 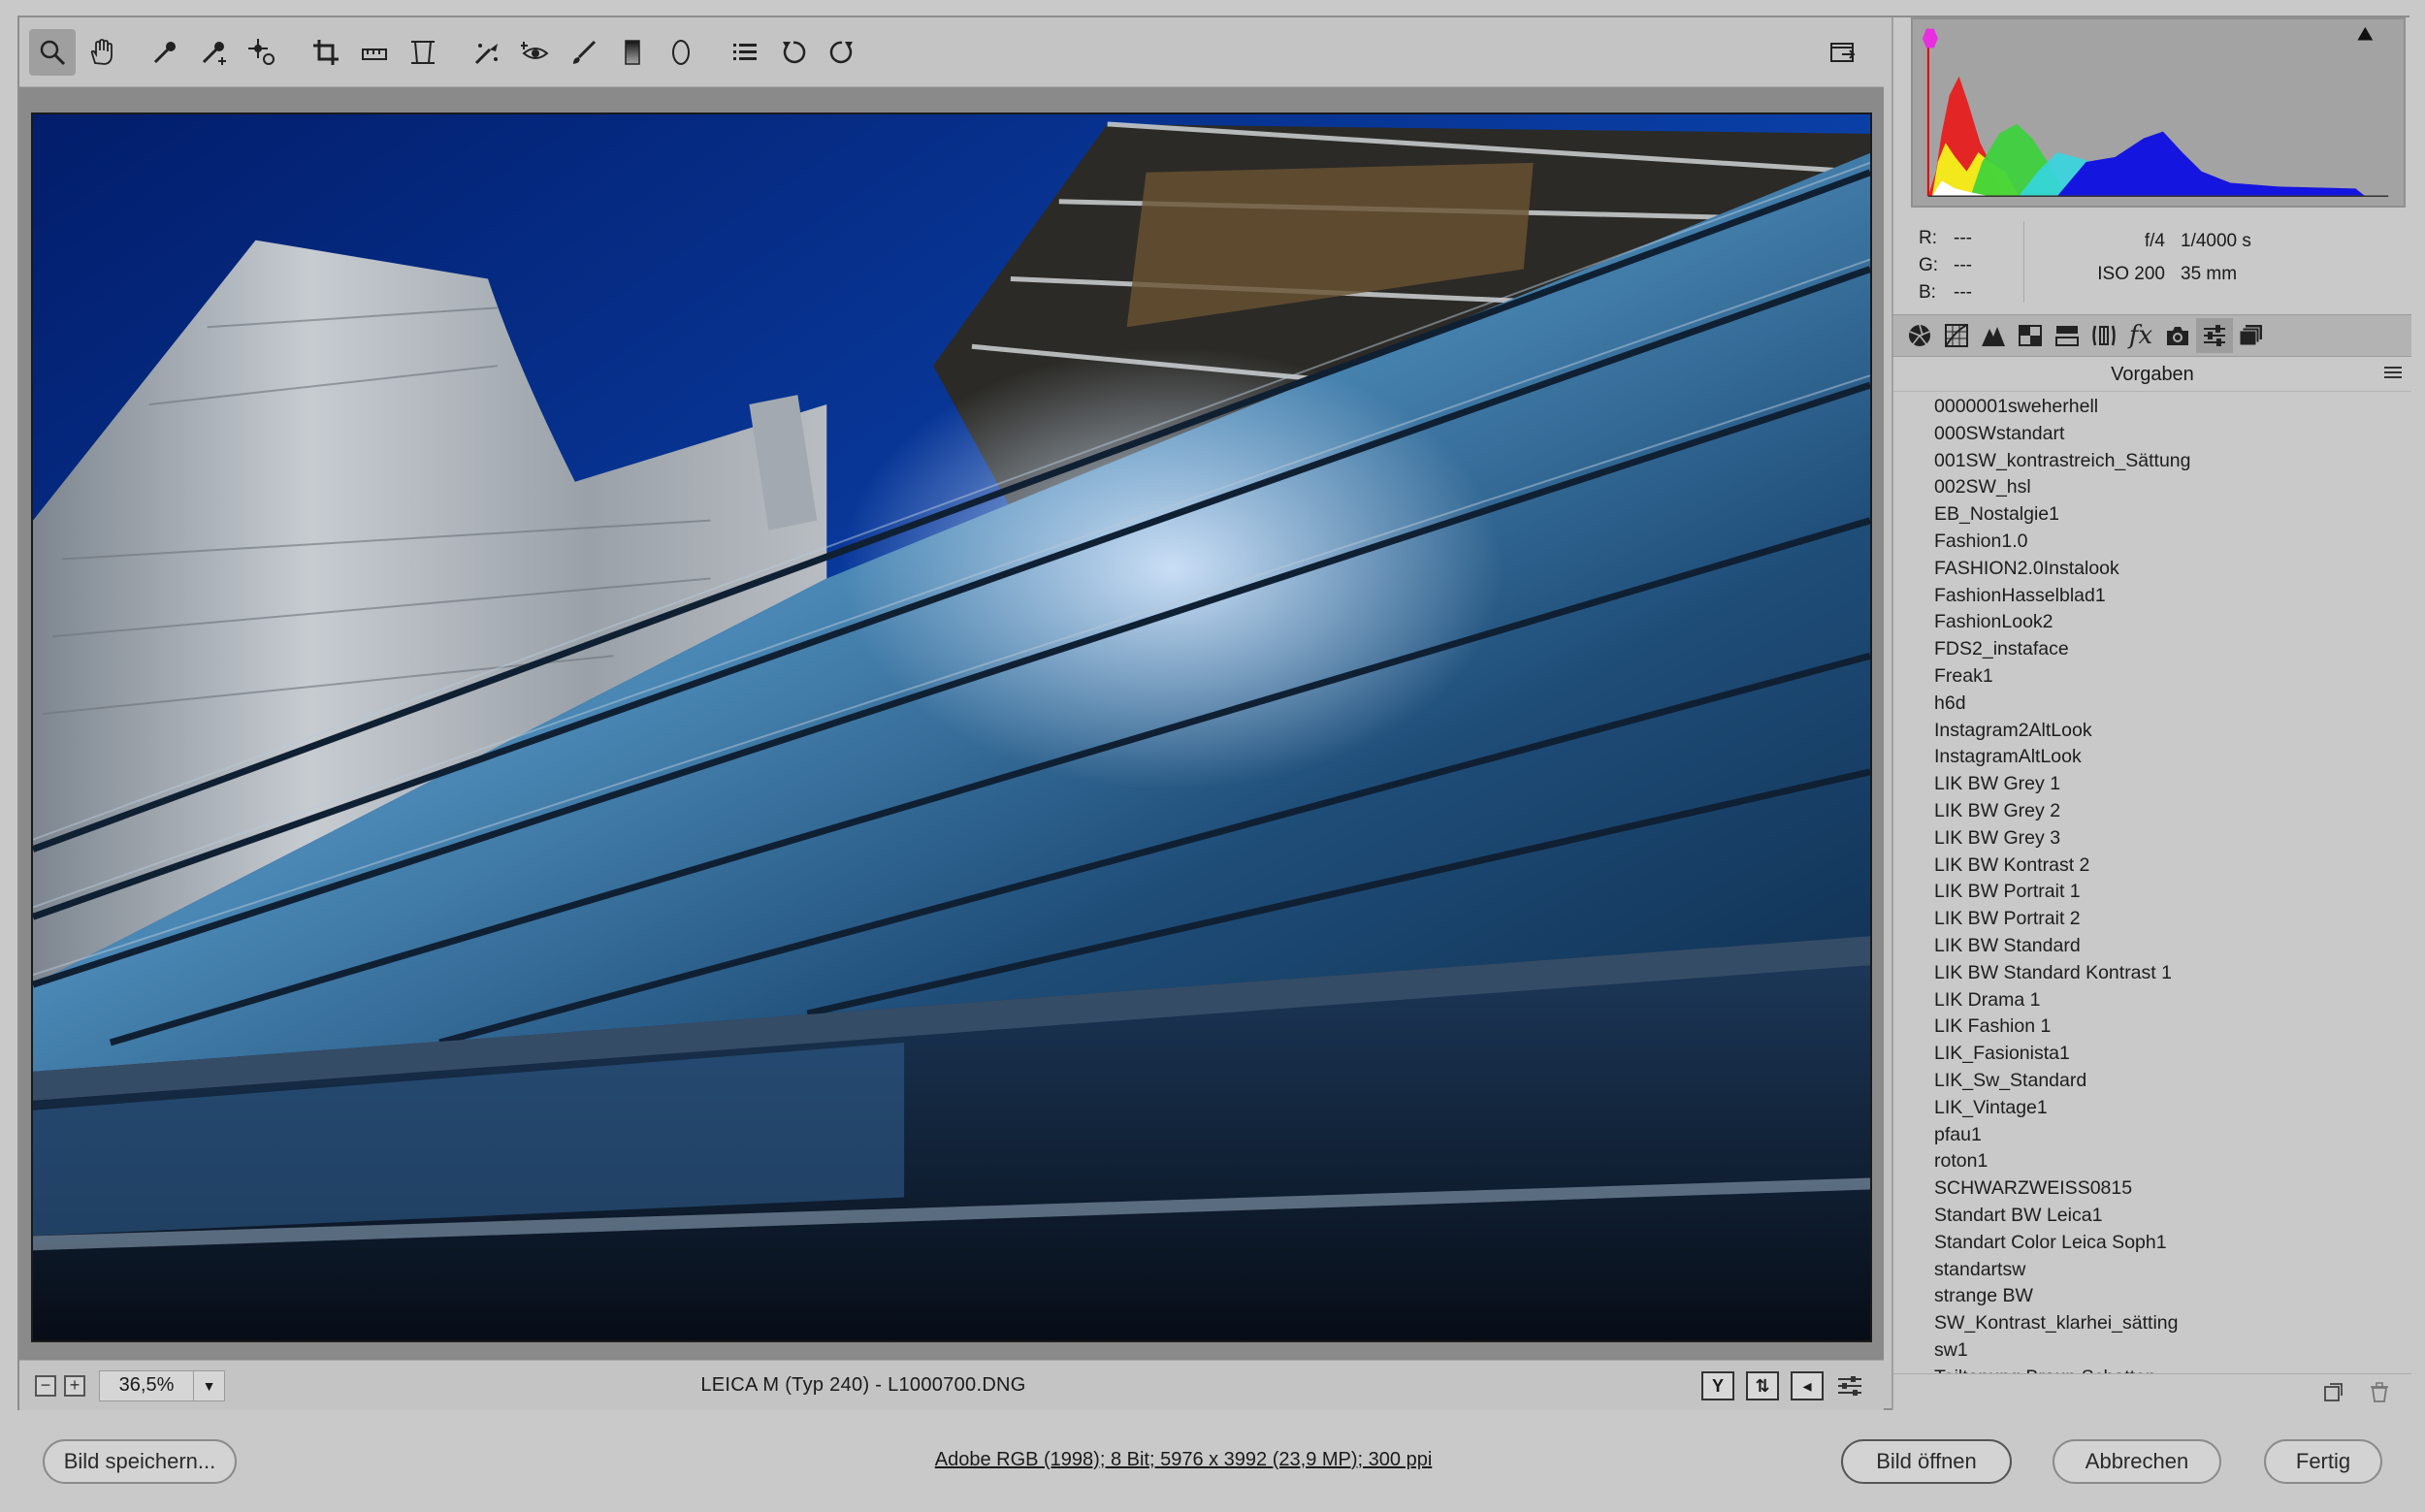 I want to click on split-toning-icon, so click(x=2067, y=336).